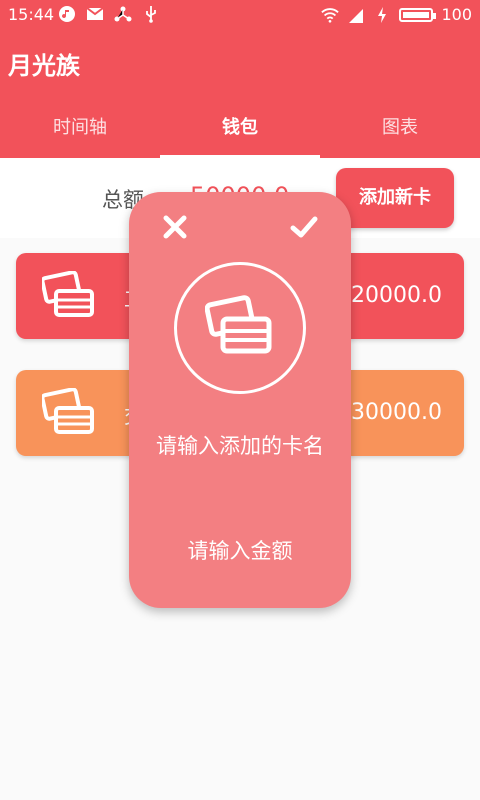  I want to click on music-note-icon, so click(67, 14).